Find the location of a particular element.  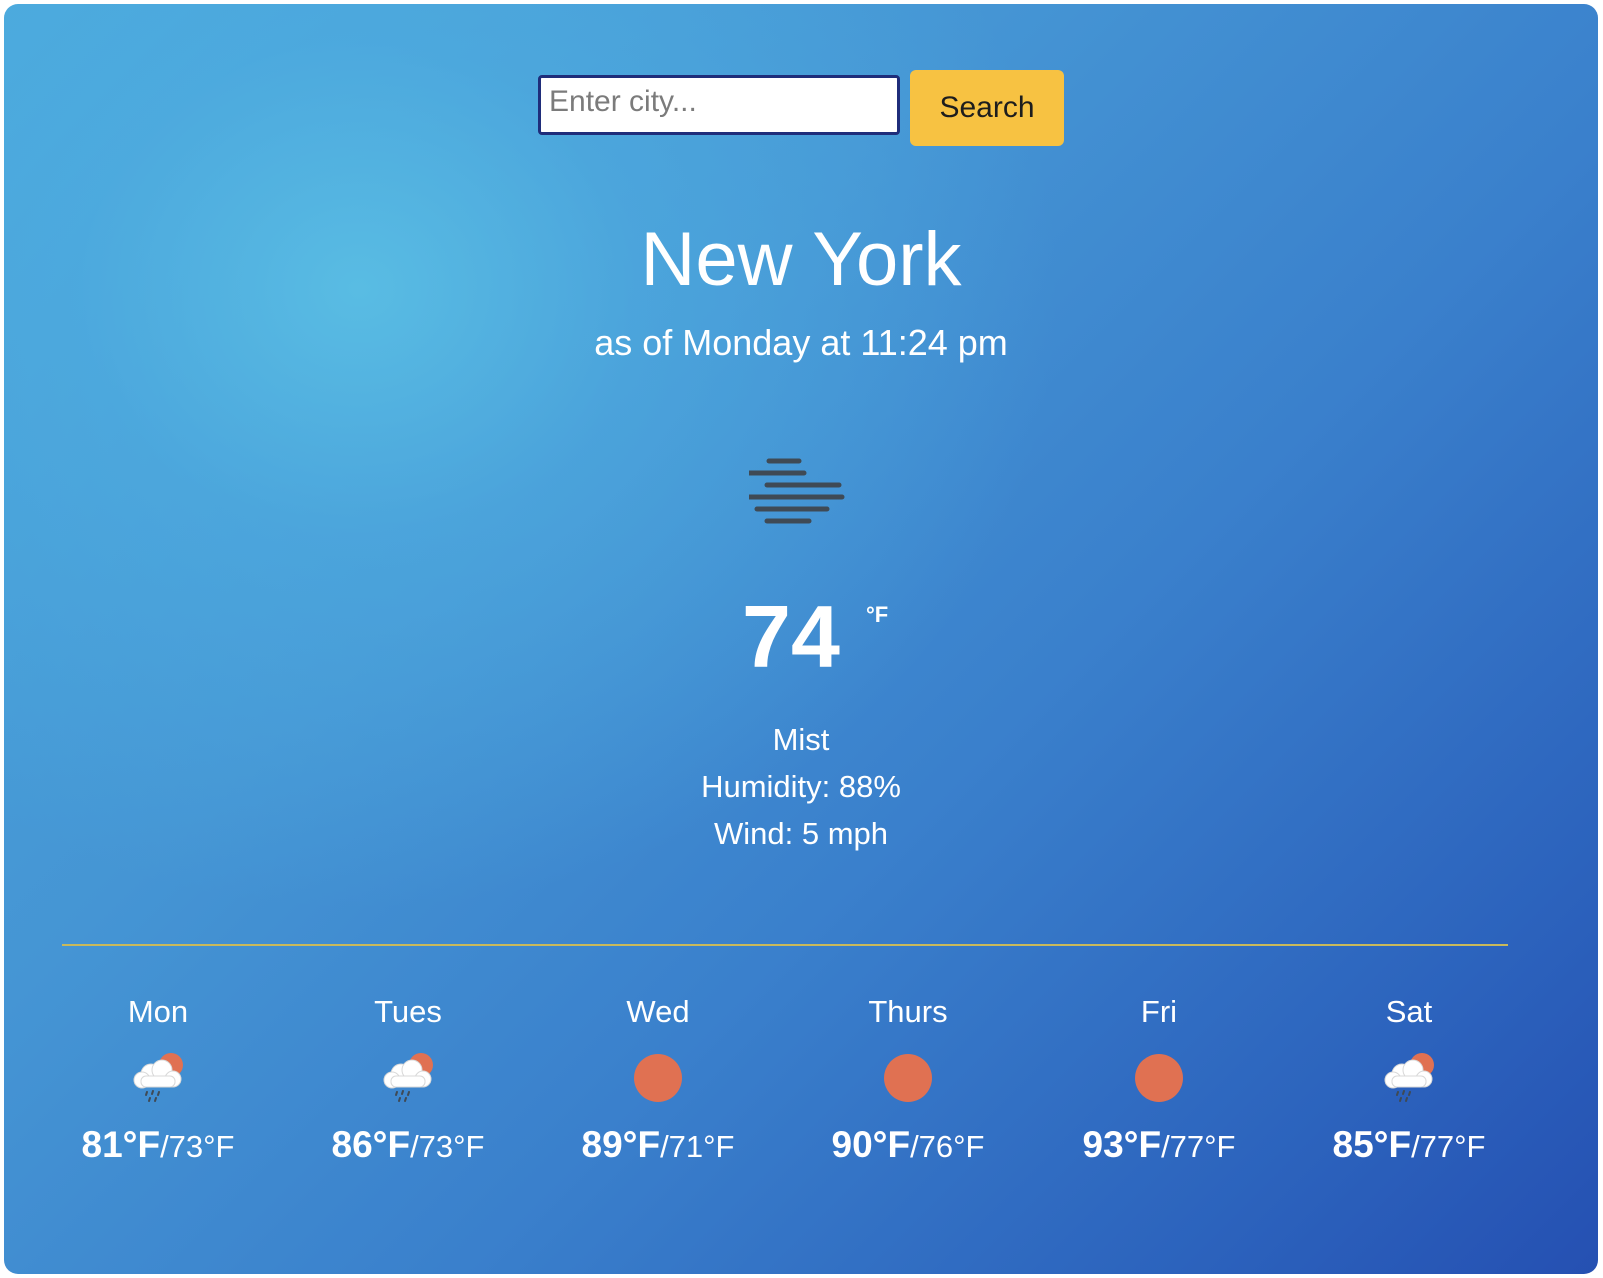

forecast-low: /71°F is located at coordinates (697, 1146).